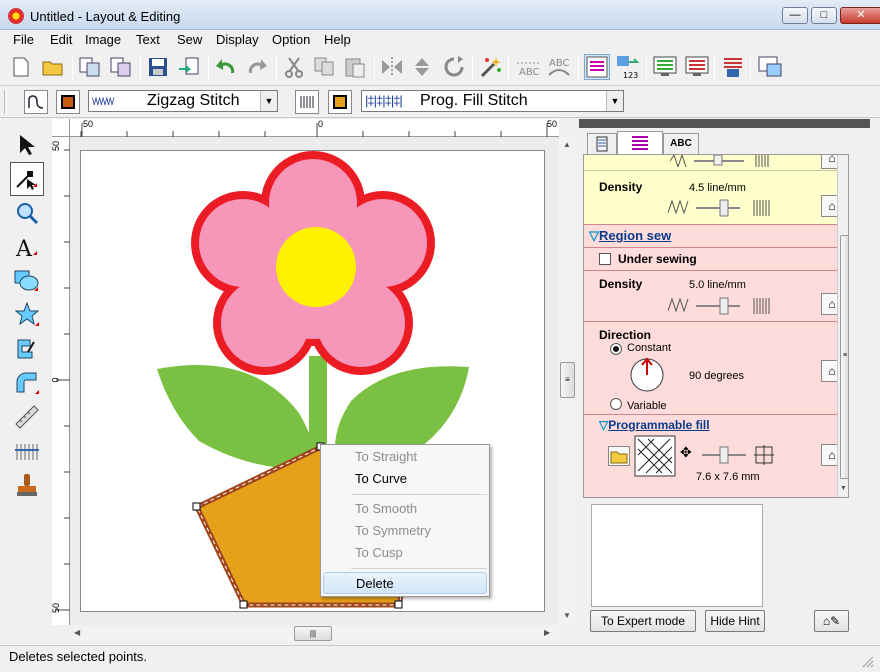 This screenshot has width=880, height=672. Describe the element at coordinates (27, 179) in the screenshot. I see `point-edit-icon` at that location.